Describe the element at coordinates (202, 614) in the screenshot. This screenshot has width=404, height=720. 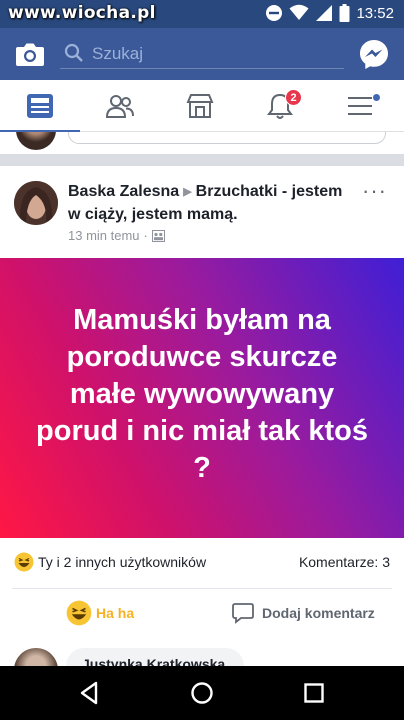
I see `post-actions: Ha ha Dodaj komentarz` at that location.